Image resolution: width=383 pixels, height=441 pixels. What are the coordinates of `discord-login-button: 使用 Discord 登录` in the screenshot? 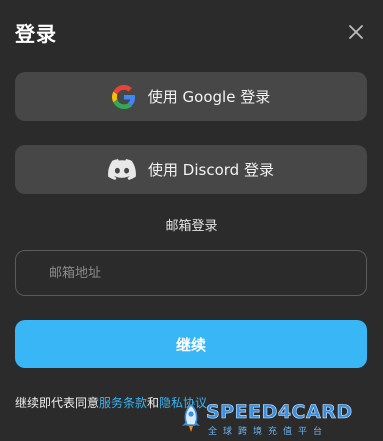 It's located at (191, 169).